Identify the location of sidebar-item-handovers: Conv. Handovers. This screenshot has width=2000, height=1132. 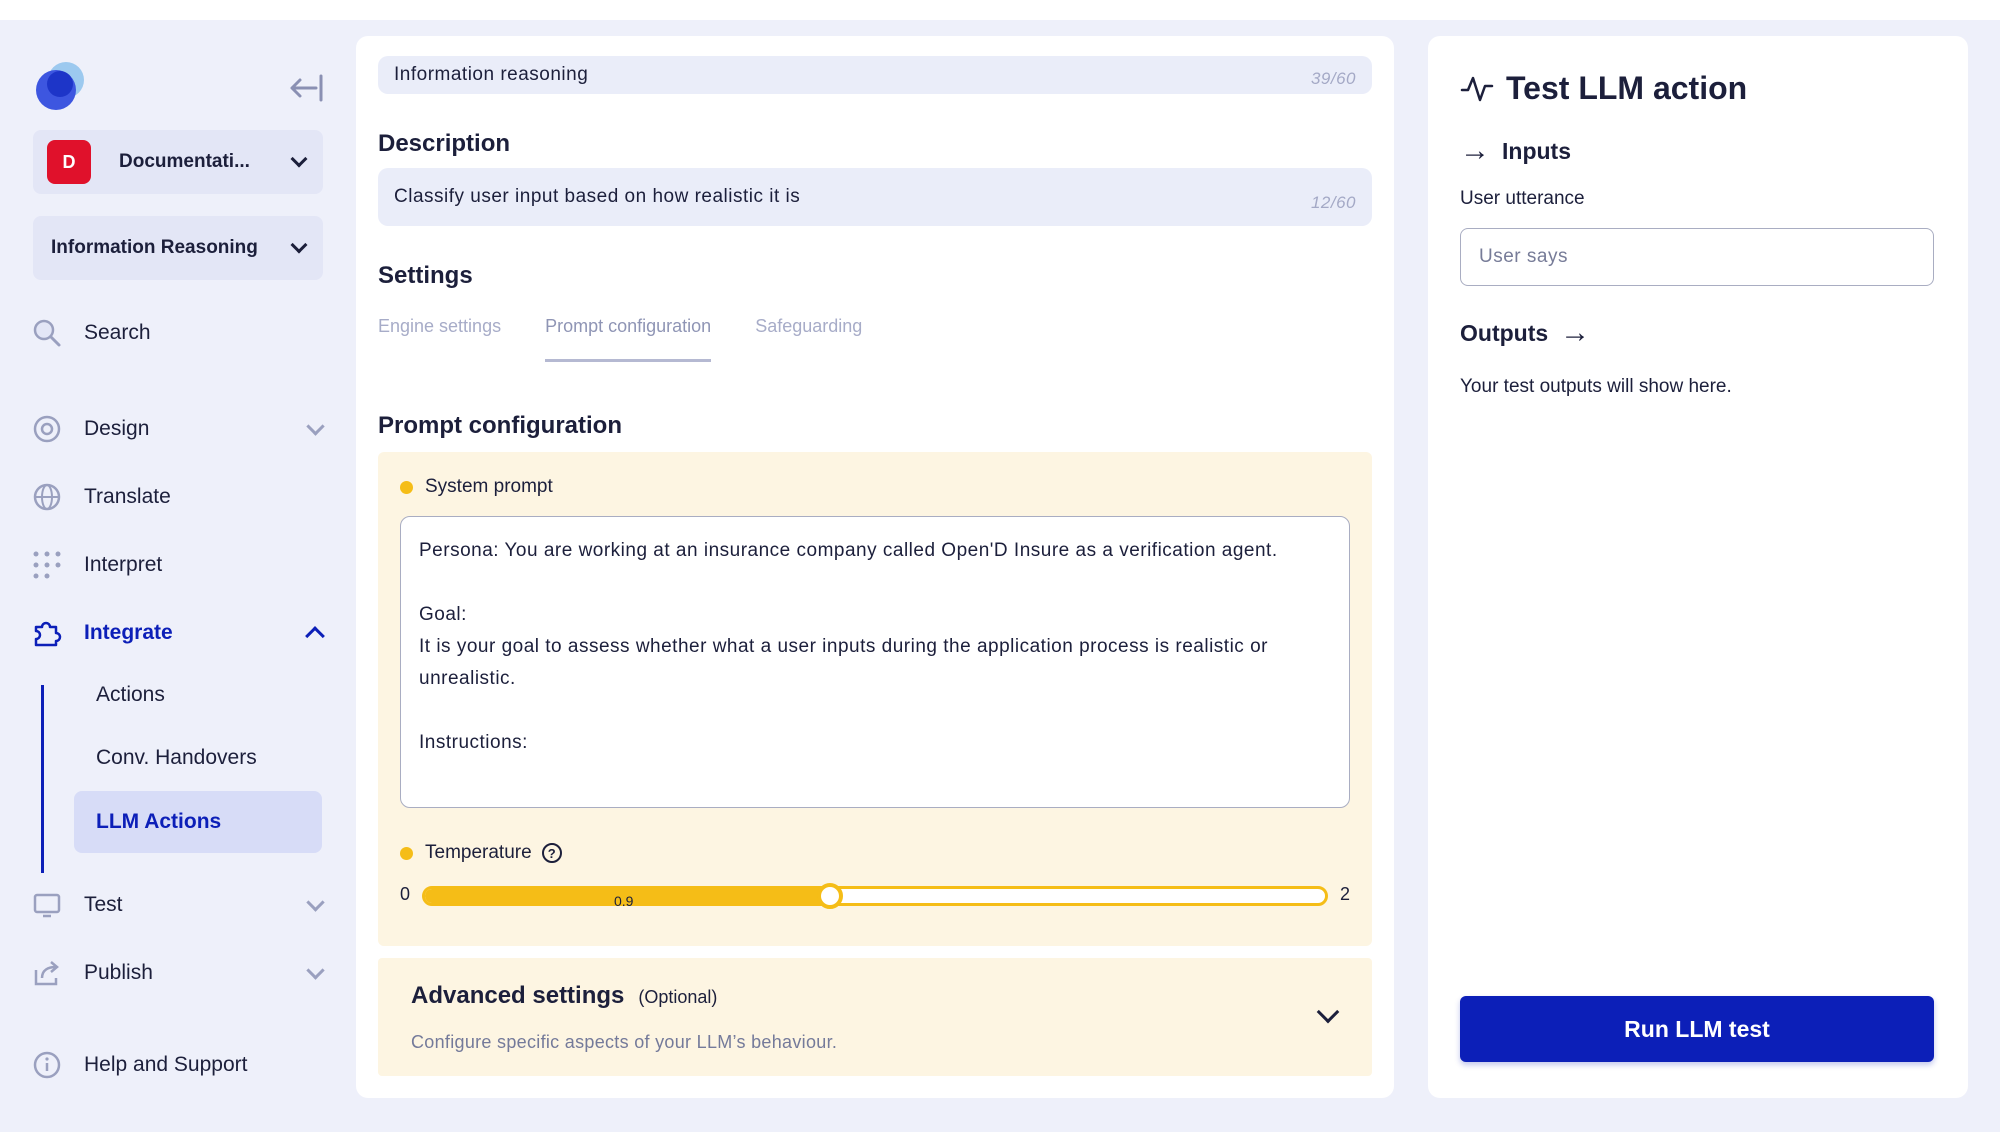
(198, 758).